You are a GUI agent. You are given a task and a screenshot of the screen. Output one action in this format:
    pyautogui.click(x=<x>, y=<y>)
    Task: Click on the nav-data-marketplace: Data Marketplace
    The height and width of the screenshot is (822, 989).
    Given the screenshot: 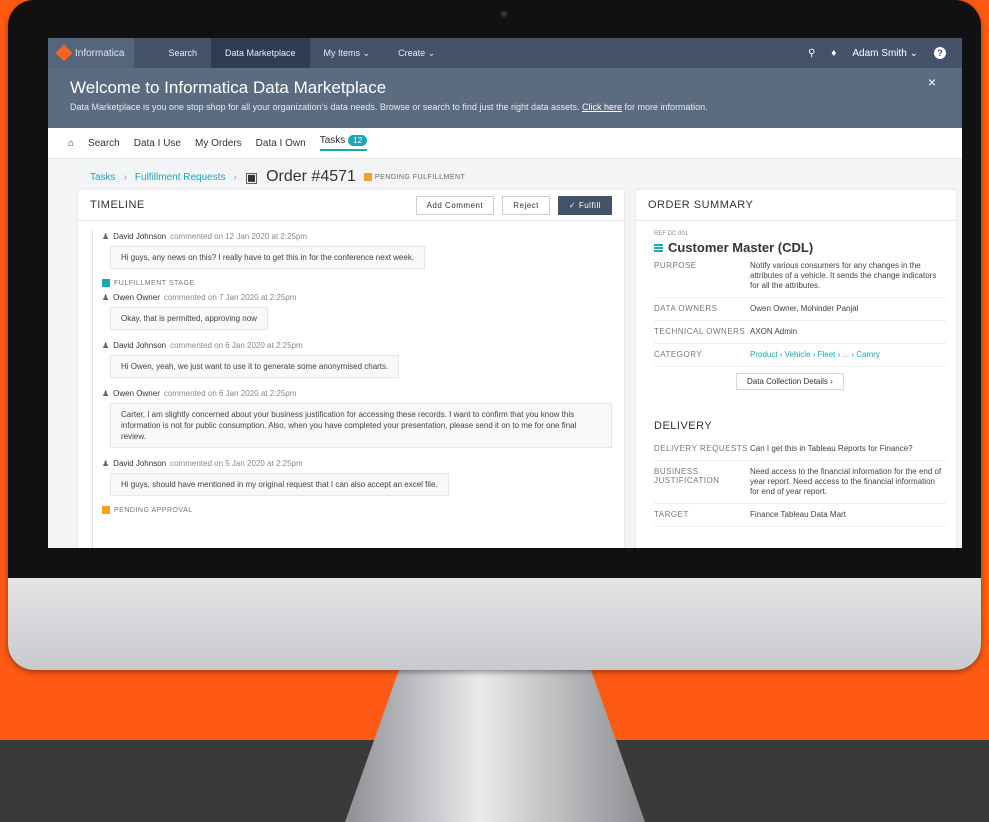 What is the action you would take?
    pyautogui.click(x=260, y=53)
    